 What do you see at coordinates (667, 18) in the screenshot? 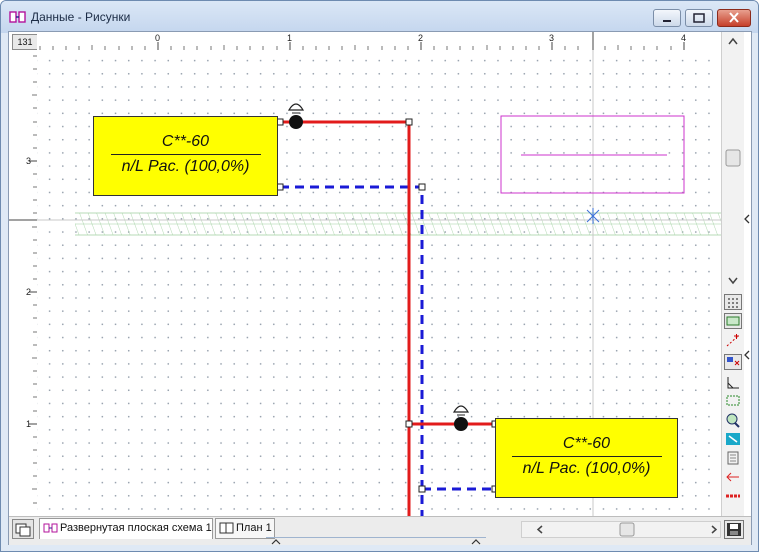
I see `minimize-button` at bounding box center [667, 18].